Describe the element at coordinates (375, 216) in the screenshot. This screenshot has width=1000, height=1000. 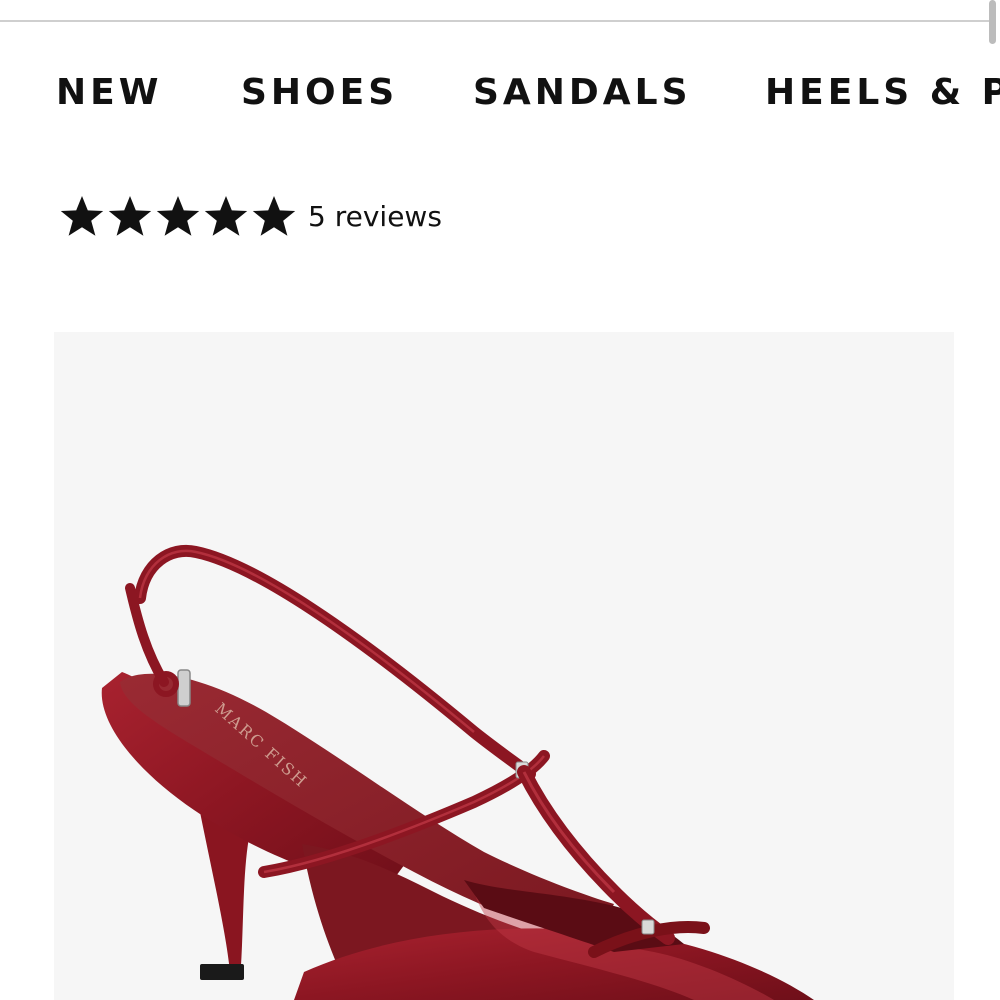
I see `reviews-count-link: 5 reviews` at that location.